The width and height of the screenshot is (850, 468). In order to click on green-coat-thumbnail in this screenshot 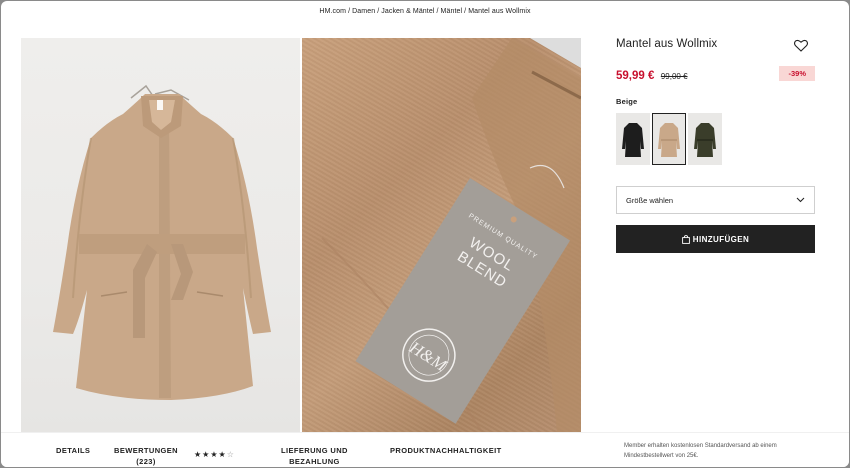, I will do `click(705, 140)`.